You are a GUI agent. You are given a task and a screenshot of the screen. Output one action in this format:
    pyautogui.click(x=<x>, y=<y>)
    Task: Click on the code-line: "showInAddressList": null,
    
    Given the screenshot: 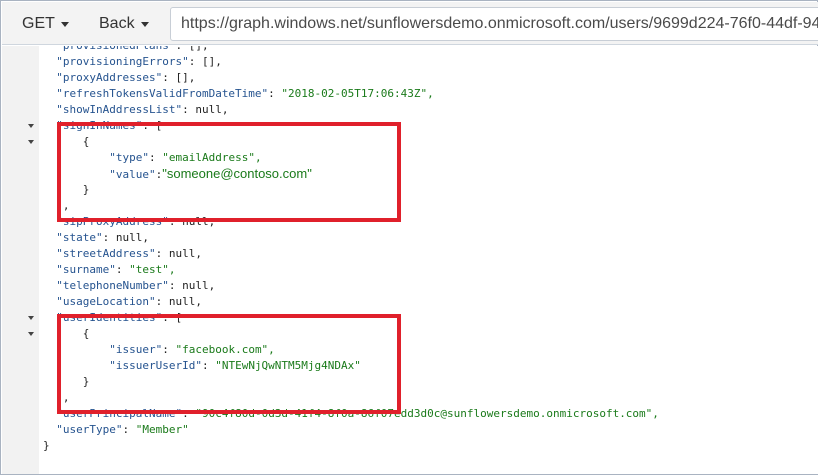 What is the action you would take?
    pyautogui.click(x=410, y=110)
    